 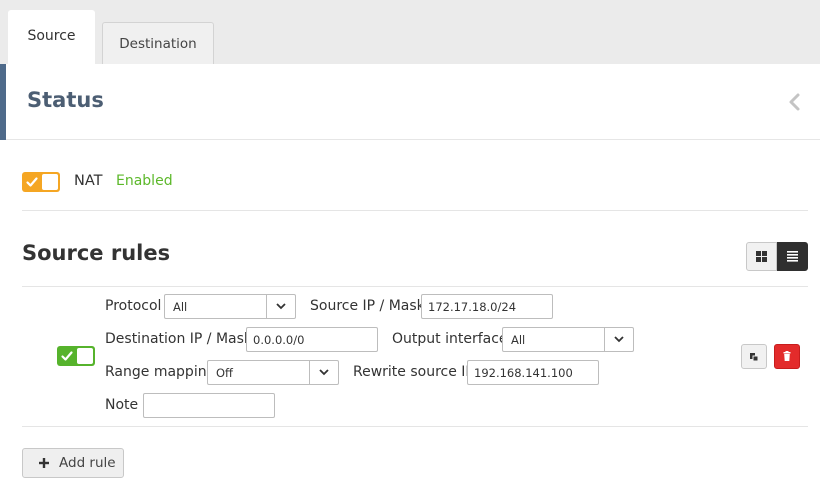 I want to click on source-ip-label: Source IP / Mask, so click(x=367, y=306).